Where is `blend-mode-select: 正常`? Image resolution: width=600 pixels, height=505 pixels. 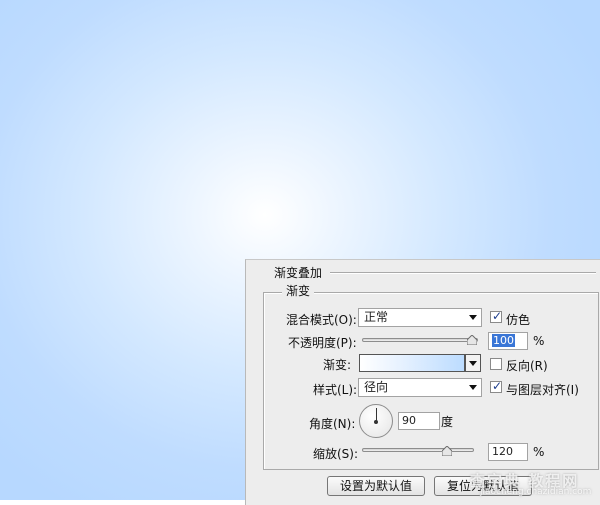
blend-mode-select: 正常 is located at coordinates (420, 317).